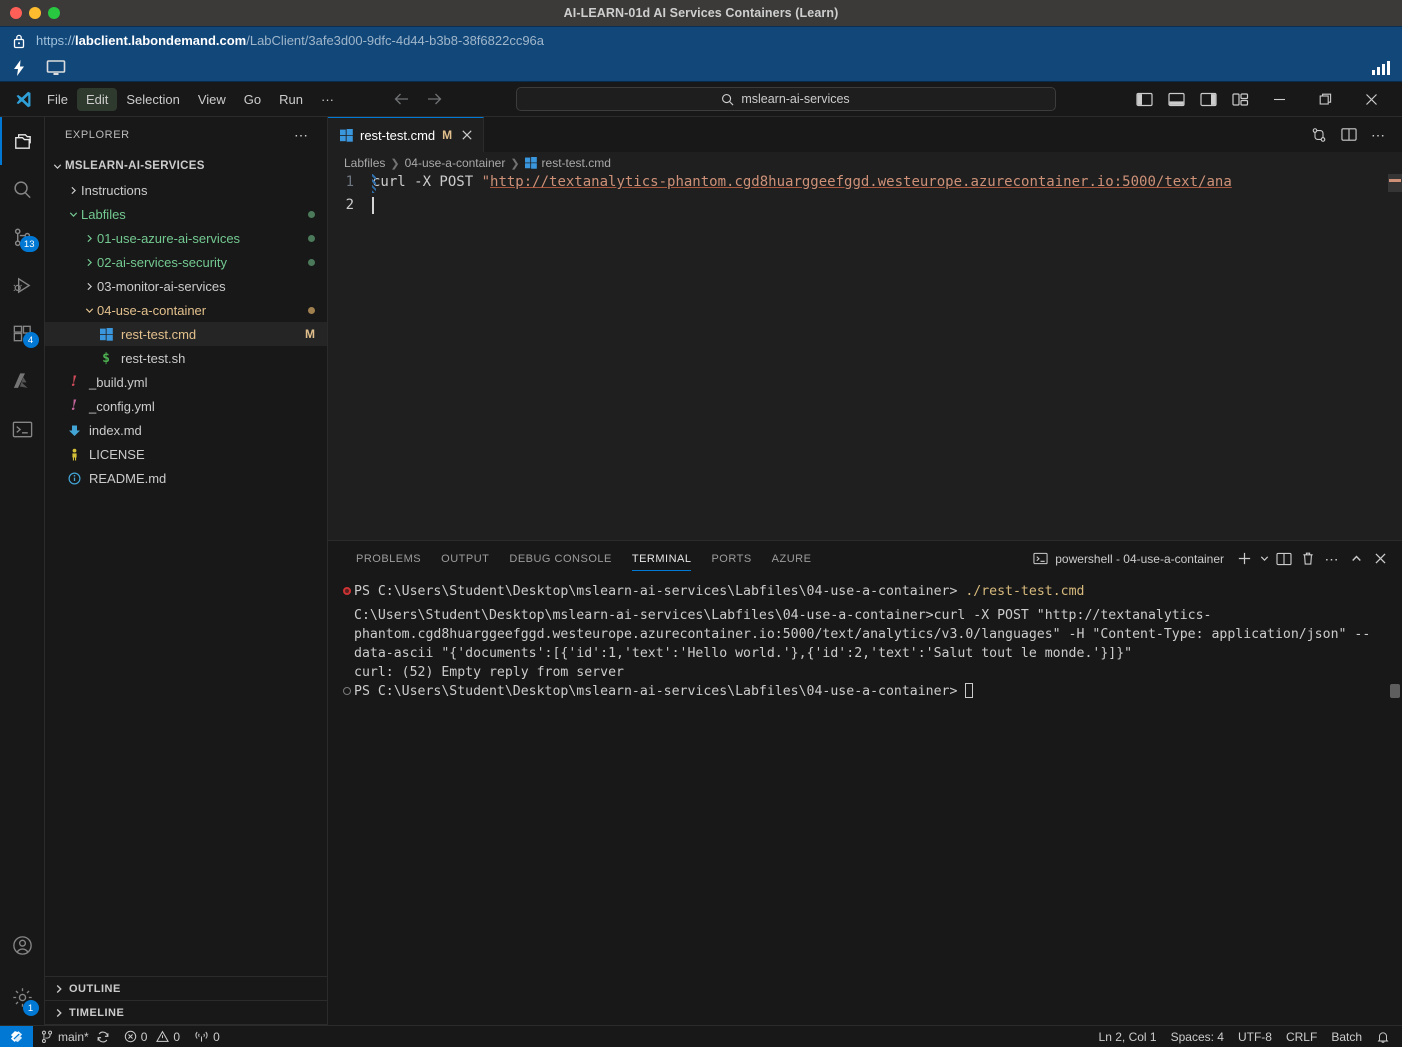 This screenshot has height=1047, width=1402. I want to click on sync-icon, so click(103, 1037).